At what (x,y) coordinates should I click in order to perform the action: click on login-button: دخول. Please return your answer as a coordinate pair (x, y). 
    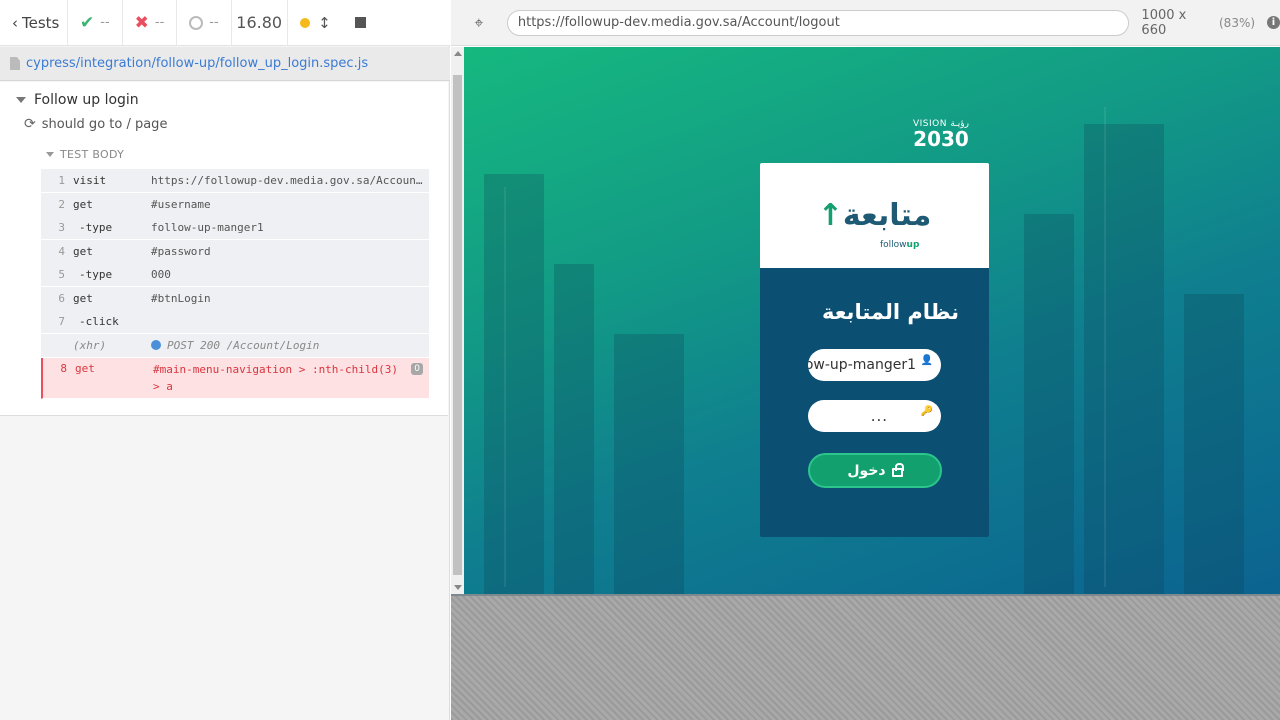
    Looking at the image, I should click on (875, 470).